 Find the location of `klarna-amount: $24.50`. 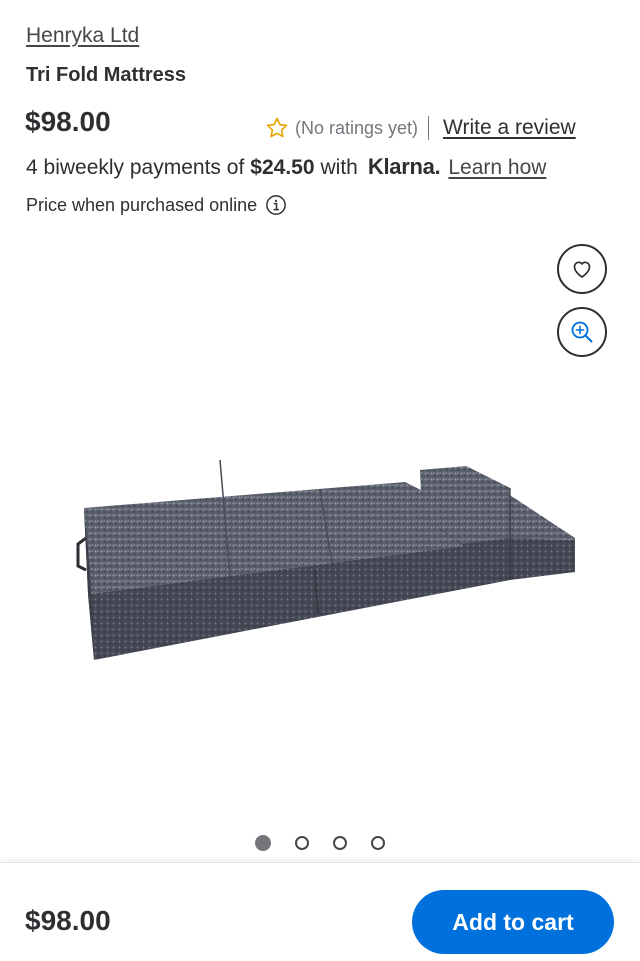

klarna-amount: $24.50 is located at coordinates (282, 167).